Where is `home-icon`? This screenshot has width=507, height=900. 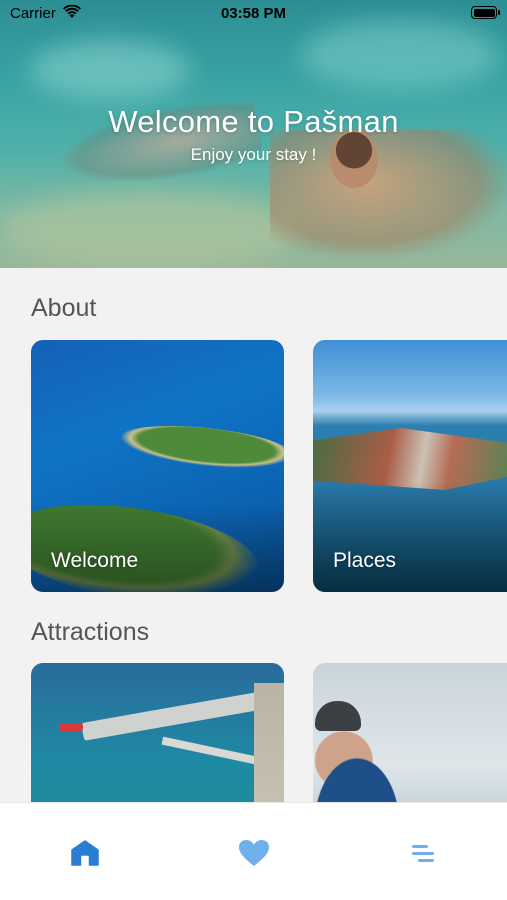
home-icon is located at coordinates (85, 853).